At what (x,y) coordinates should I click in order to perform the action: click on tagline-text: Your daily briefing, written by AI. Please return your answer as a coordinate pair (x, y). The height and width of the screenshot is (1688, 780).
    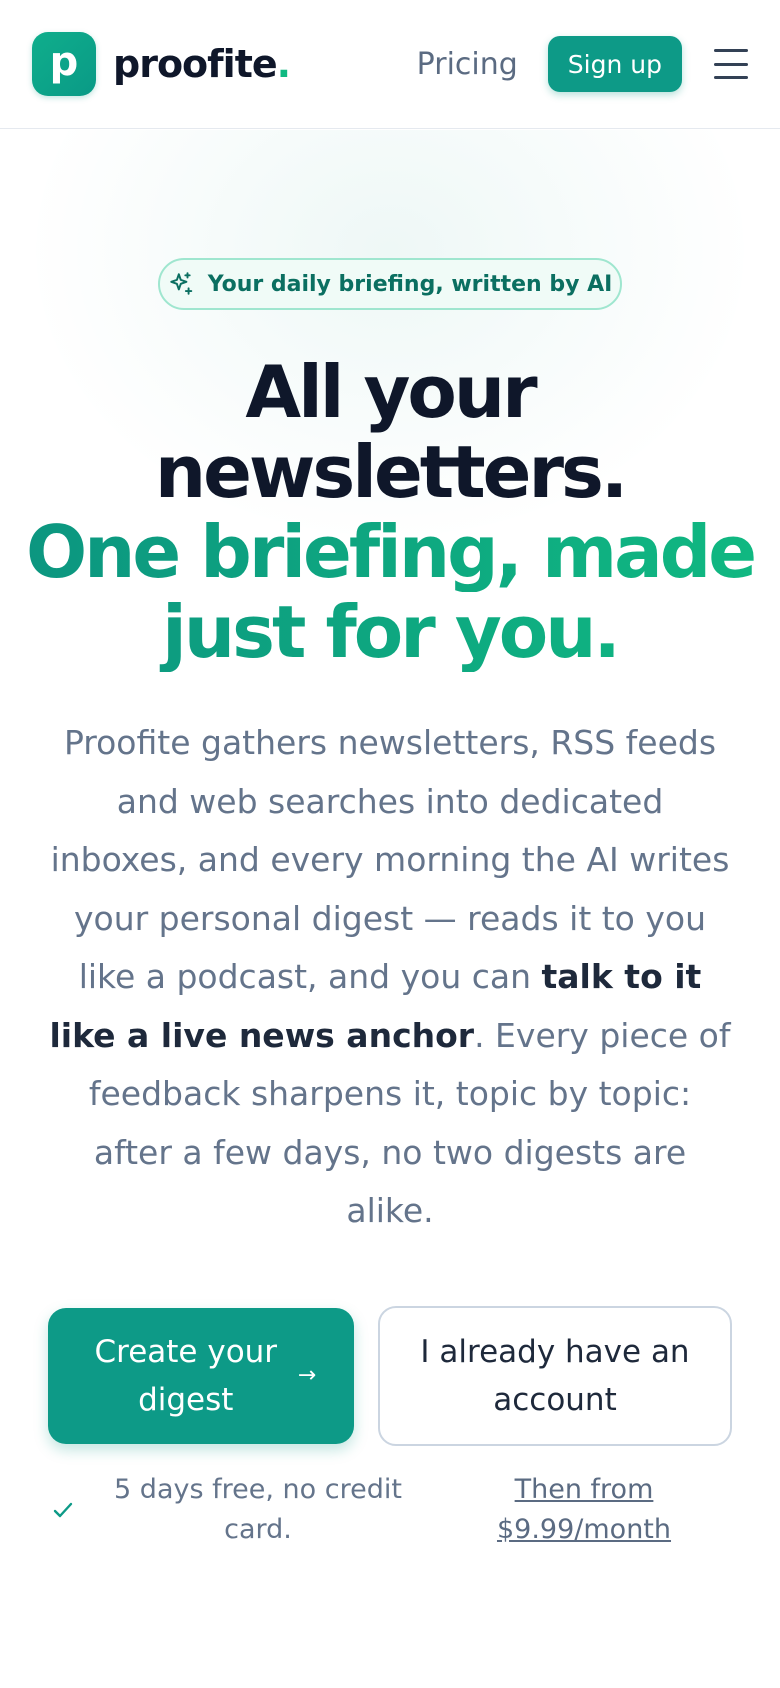
    Looking at the image, I should click on (410, 284).